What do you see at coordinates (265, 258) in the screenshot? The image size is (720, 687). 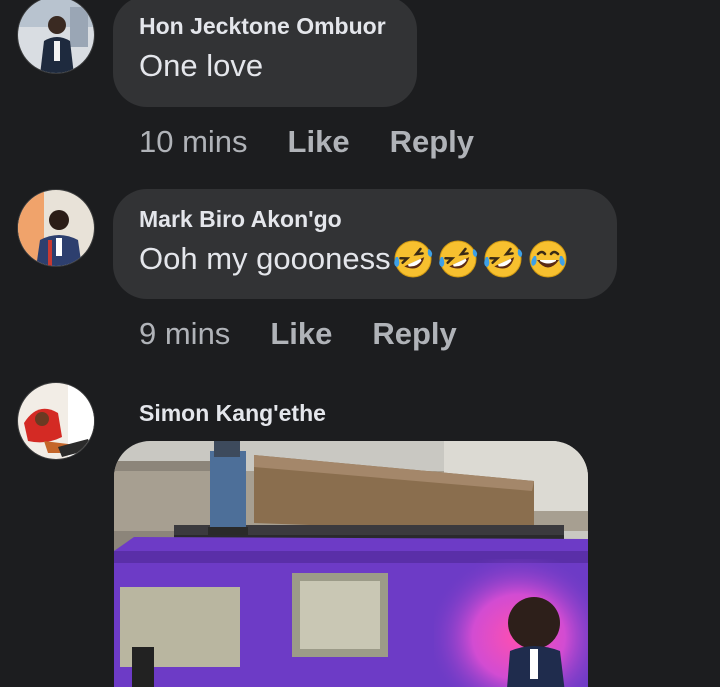 I see `comment-text: Ooh my goooness` at bounding box center [265, 258].